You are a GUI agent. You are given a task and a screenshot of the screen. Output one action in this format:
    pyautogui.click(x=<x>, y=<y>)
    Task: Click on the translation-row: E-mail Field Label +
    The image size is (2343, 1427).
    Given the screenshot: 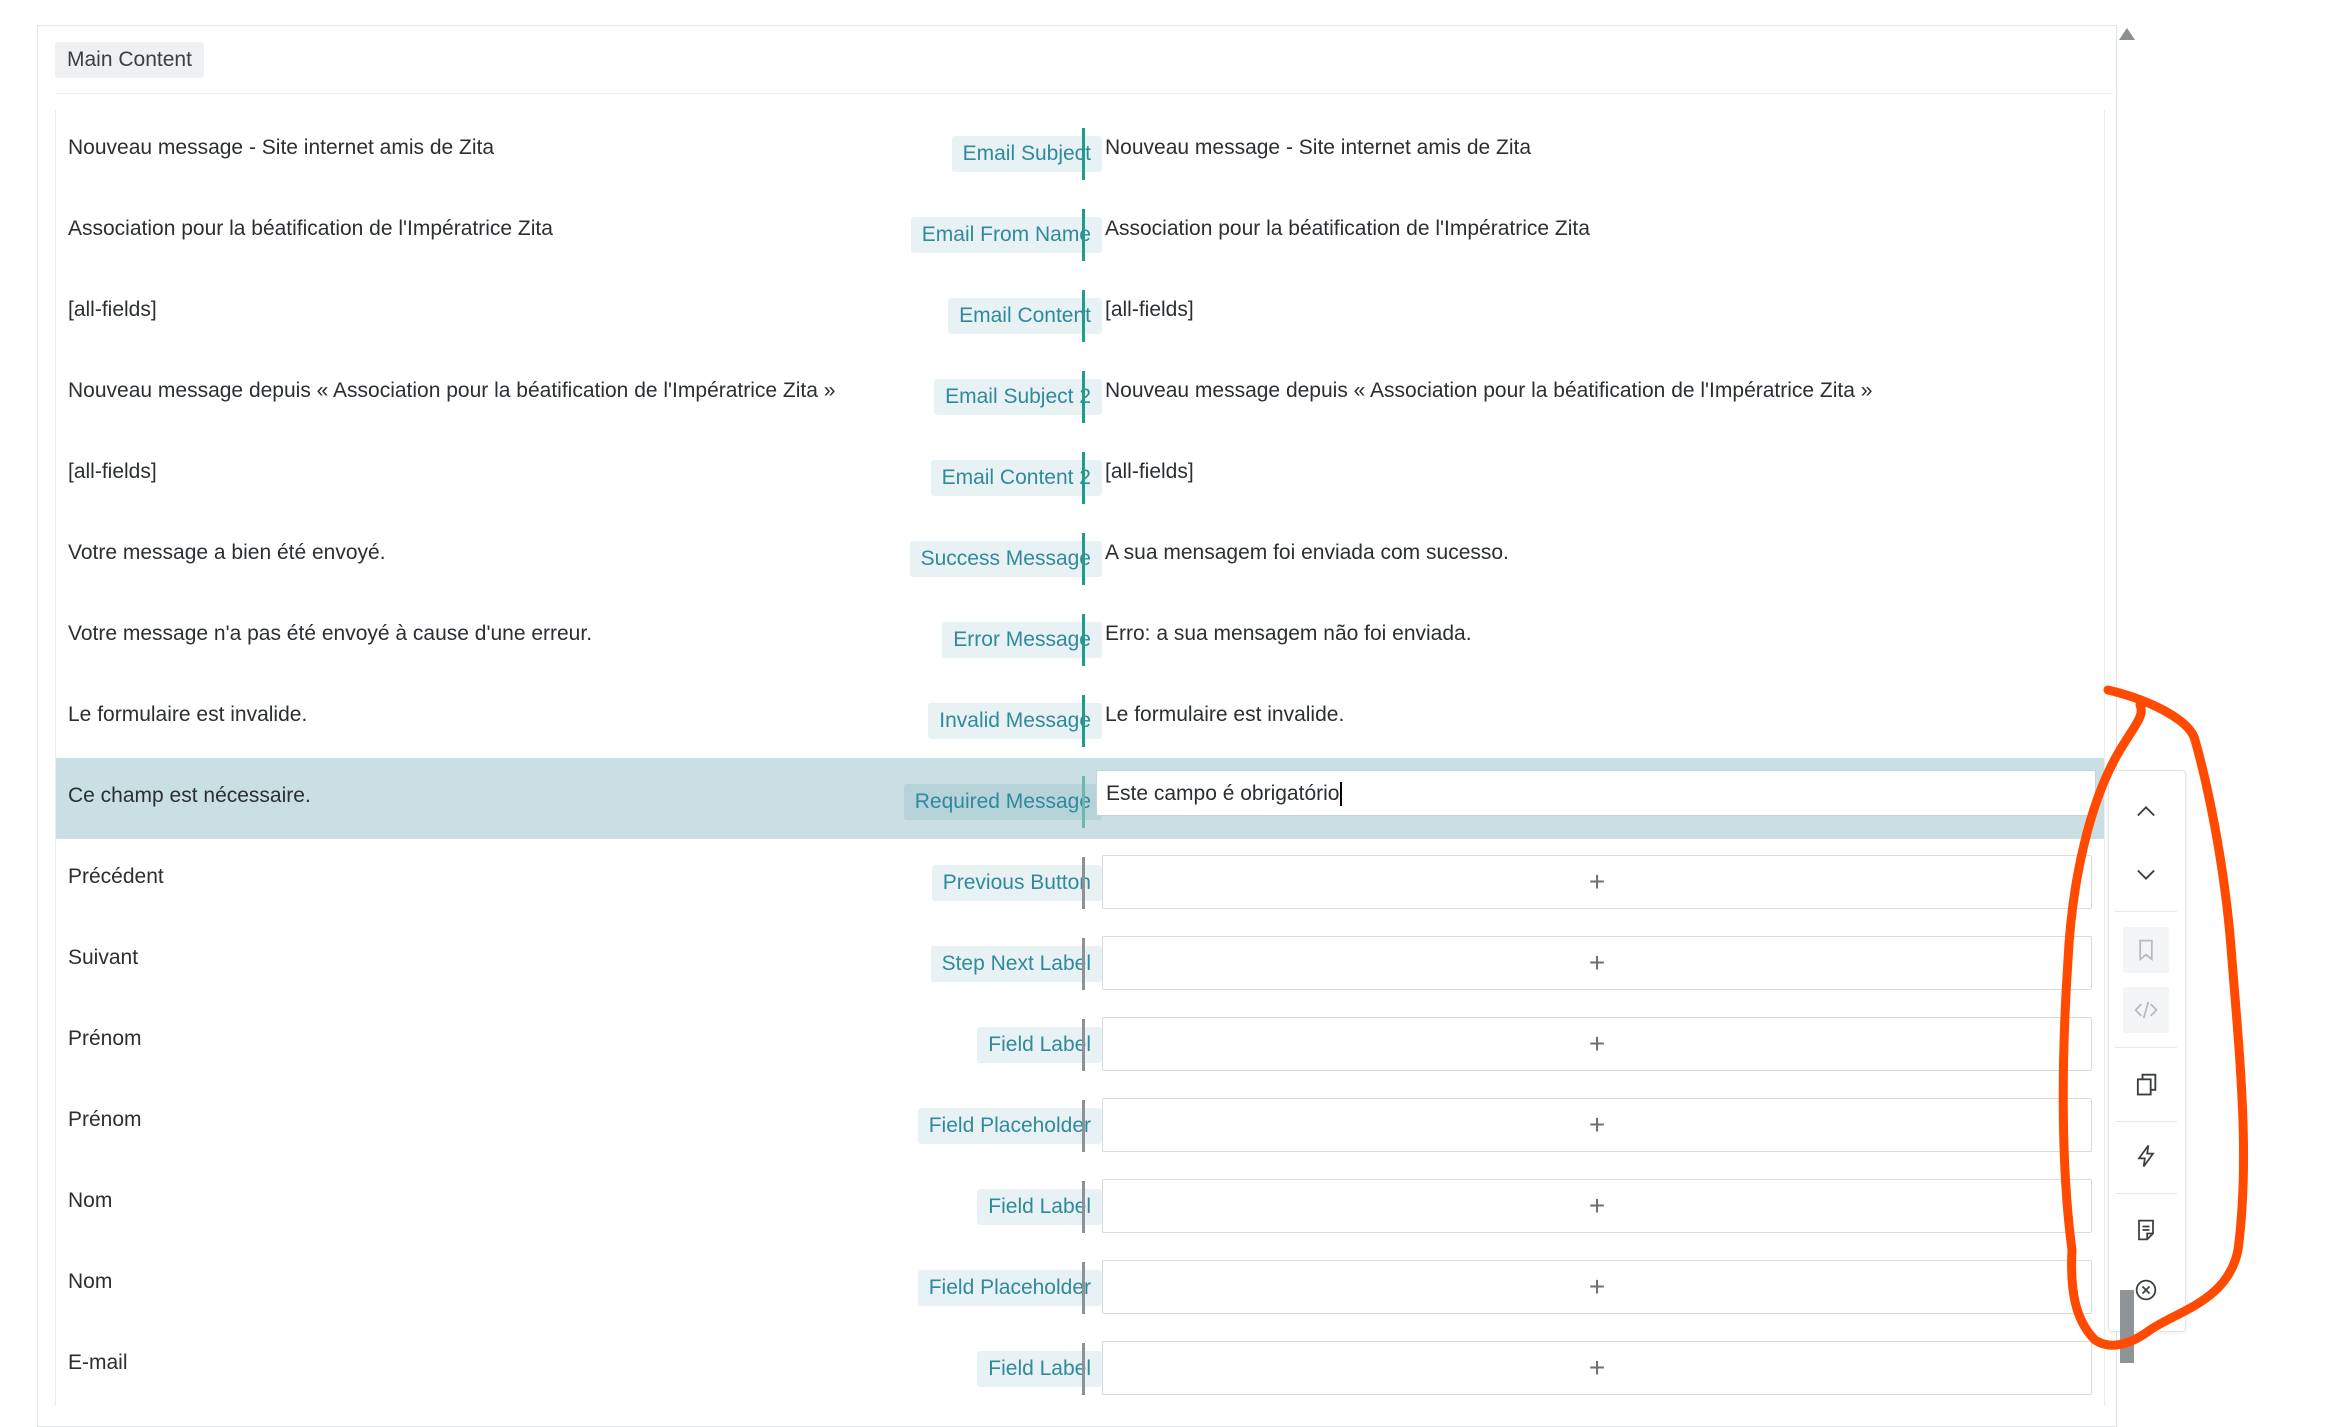 What is the action you would take?
    pyautogui.click(x=1080, y=1365)
    